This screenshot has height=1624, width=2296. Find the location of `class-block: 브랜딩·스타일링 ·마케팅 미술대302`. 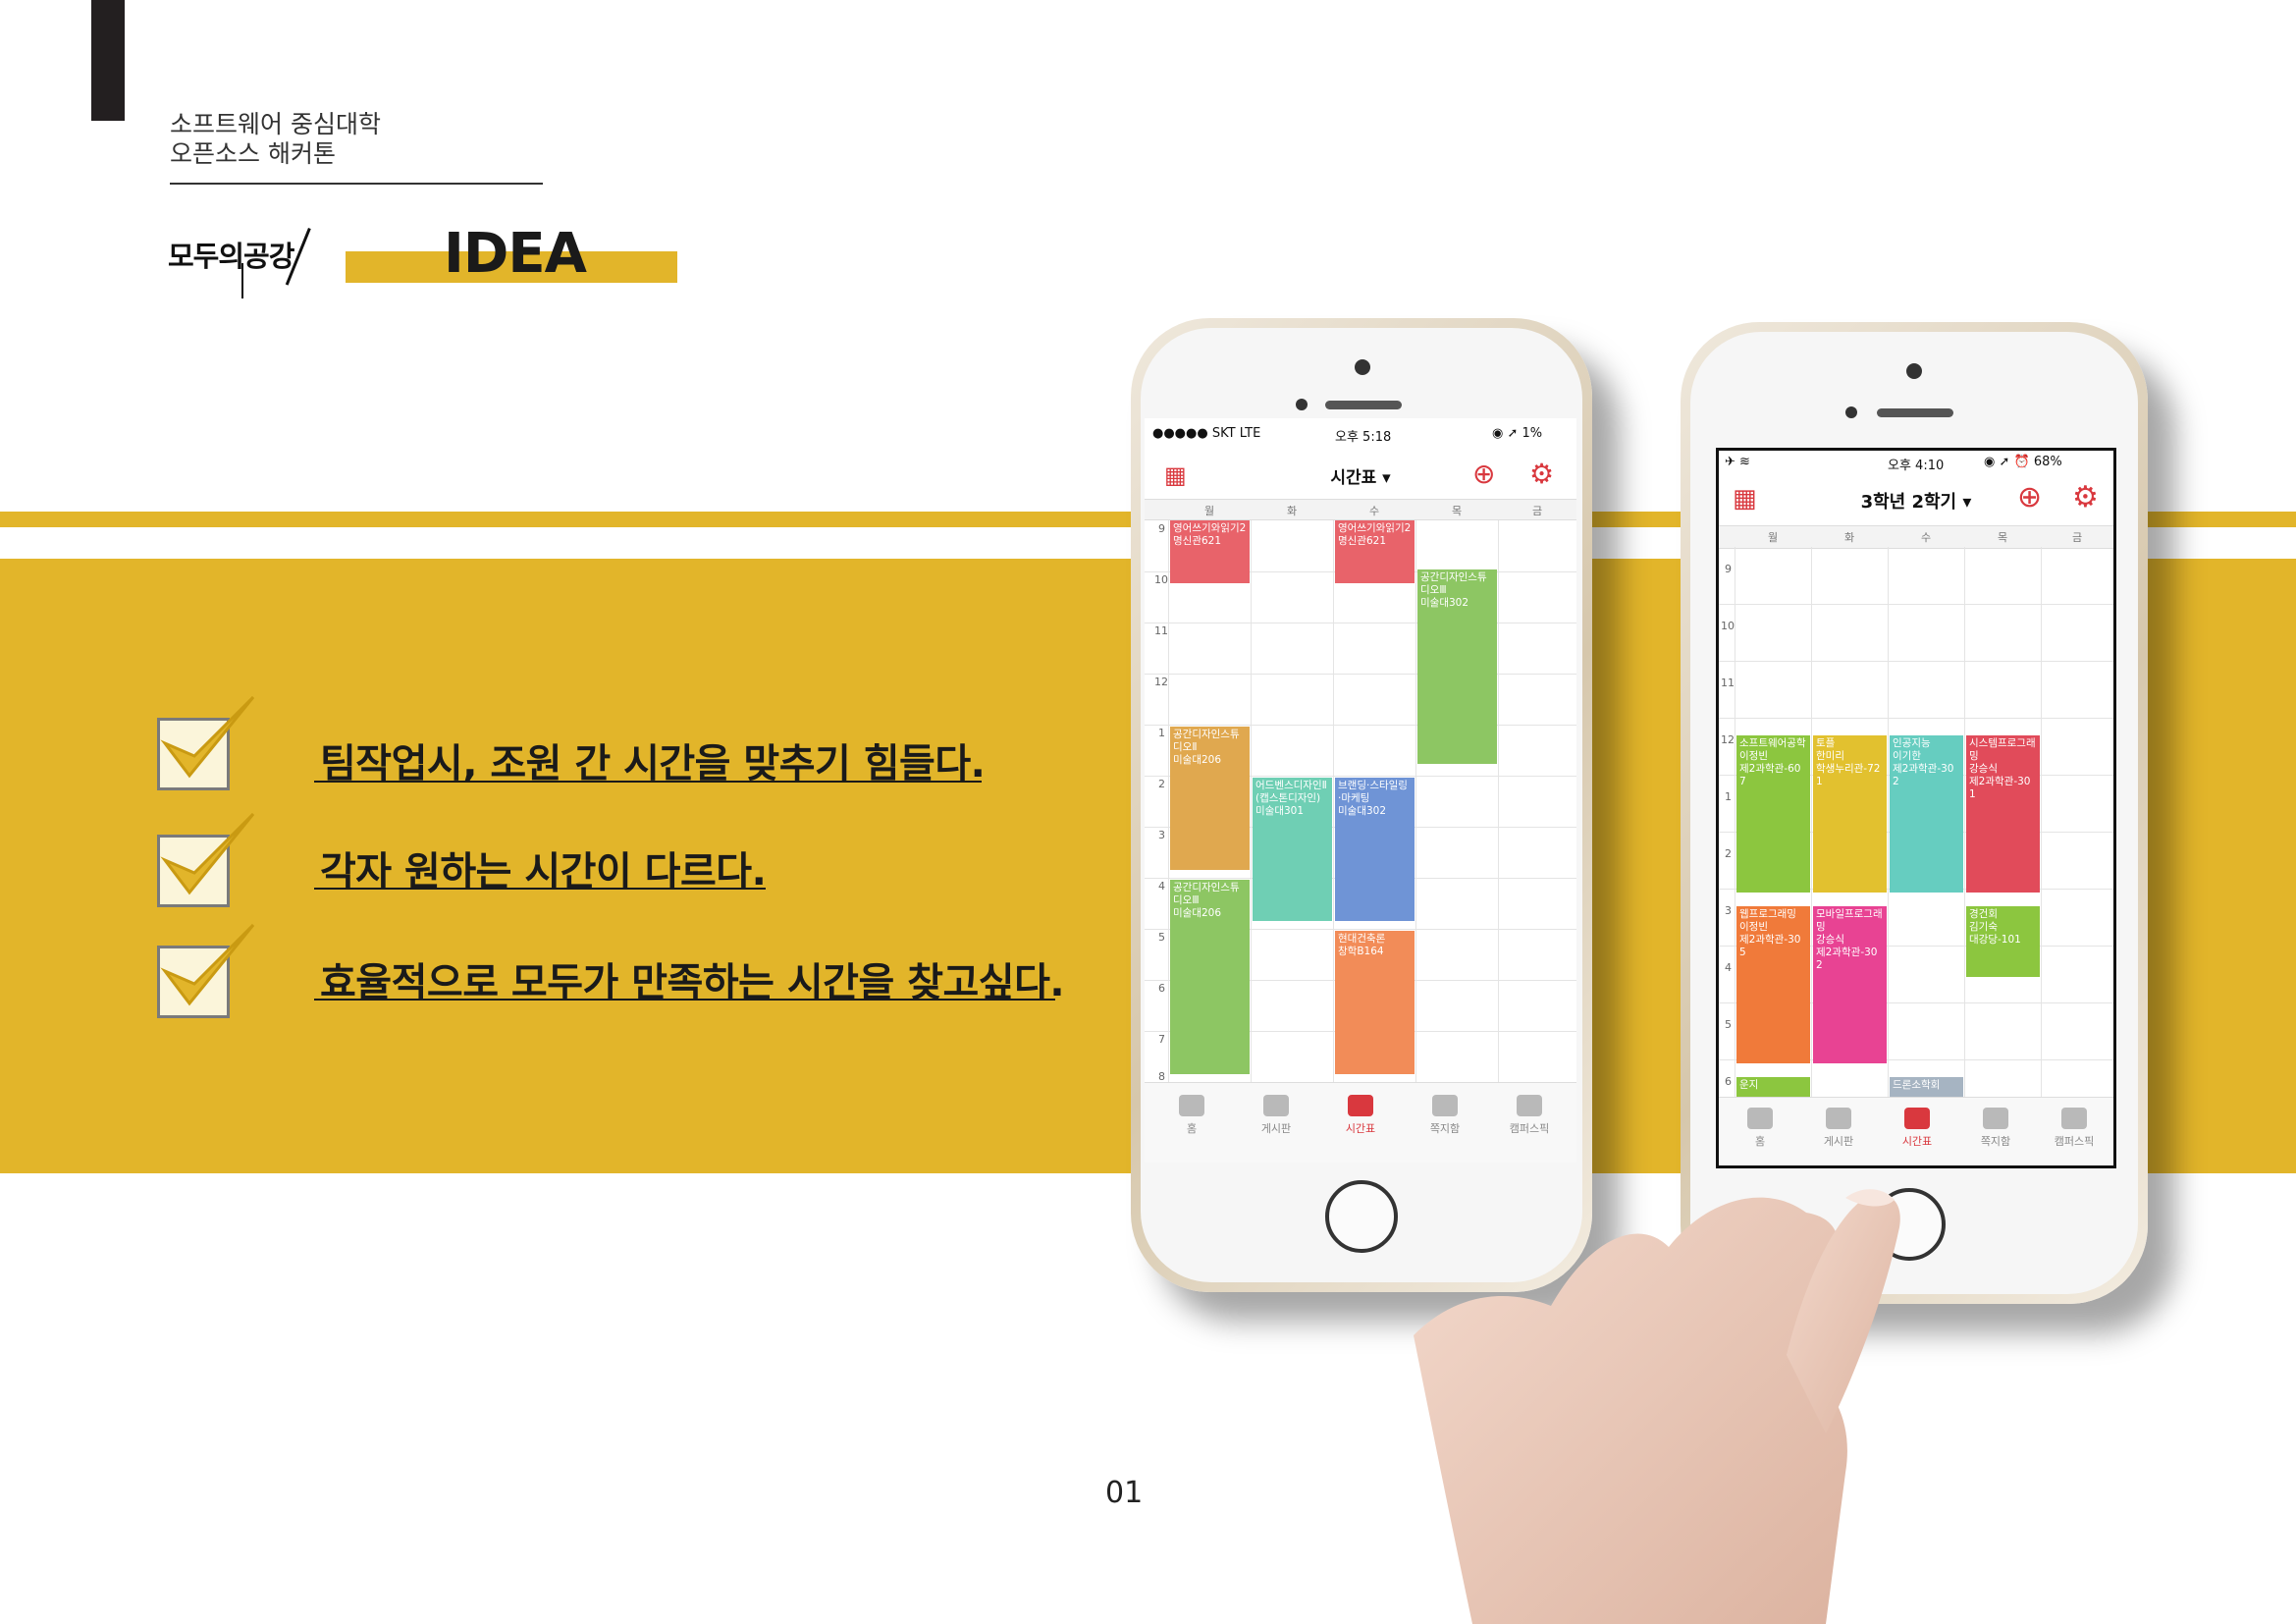

class-block: 브랜딩·스타일링 ·마케팅 미술대302 is located at coordinates (1375, 849).